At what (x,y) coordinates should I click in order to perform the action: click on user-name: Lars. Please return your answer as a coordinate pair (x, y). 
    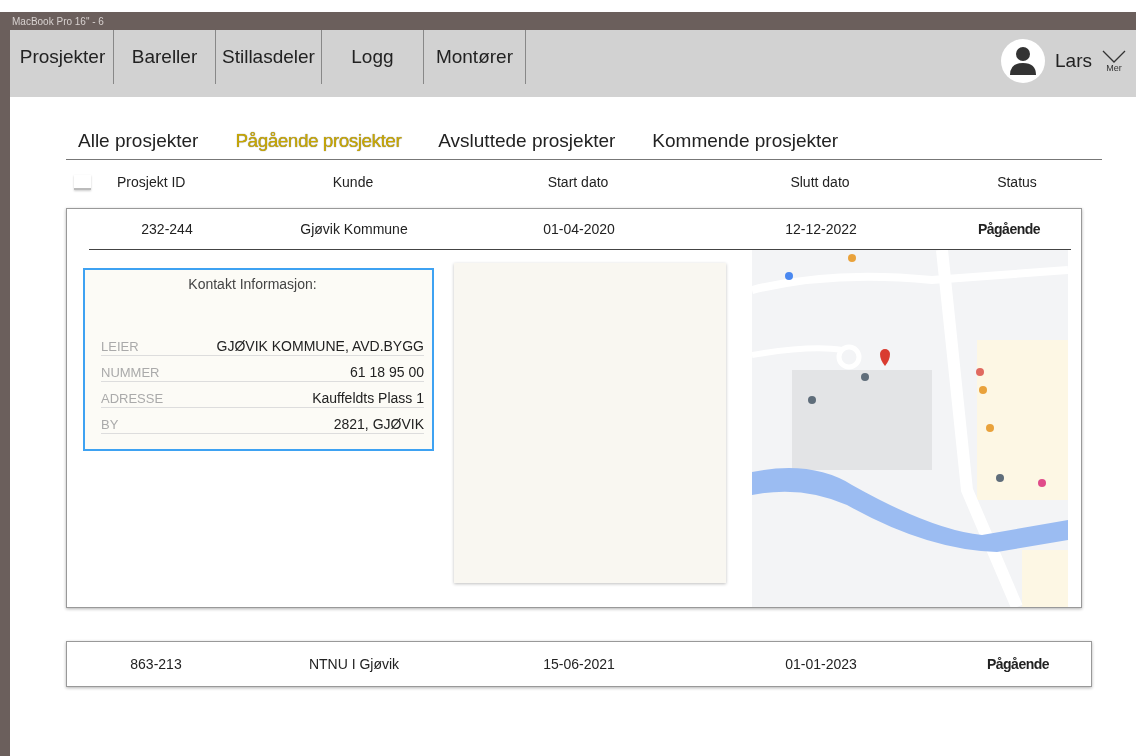
    Looking at the image, I should click on (1073, 61).